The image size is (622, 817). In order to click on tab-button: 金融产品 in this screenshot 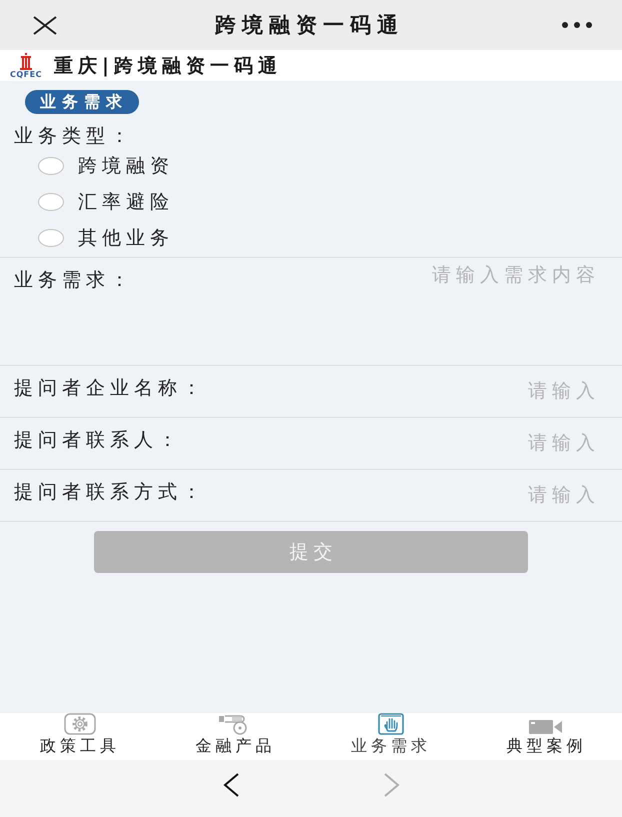, I will do `click(233, 736)`.